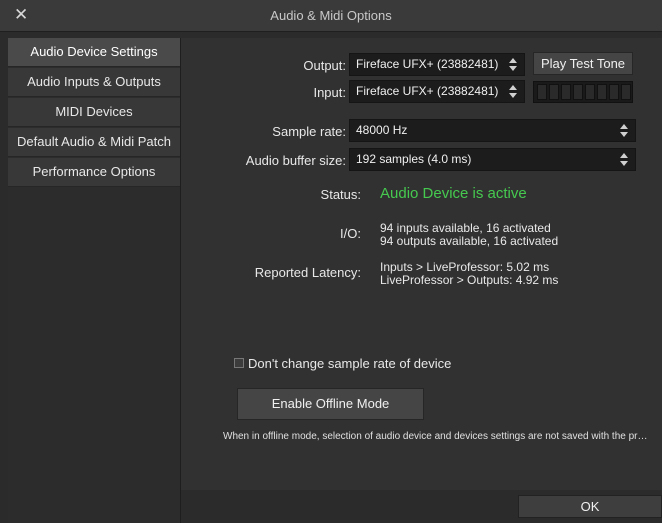 This screenshot has height=523, width=662. What do you see at coordinates (492, 130) in the screenshot?
I see `sample-rate-select: 48000 Hz` at bounding box center [492, 130].